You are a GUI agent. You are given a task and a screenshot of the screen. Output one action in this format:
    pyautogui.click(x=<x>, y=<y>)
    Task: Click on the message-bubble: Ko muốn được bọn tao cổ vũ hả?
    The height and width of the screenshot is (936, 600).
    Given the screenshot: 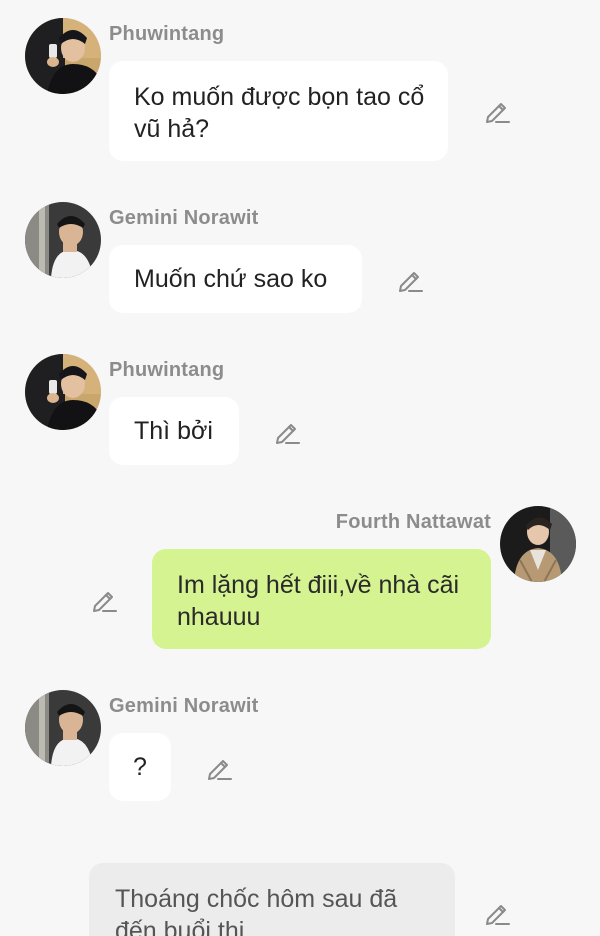 What is the action you would take?
    pyautogui.click(x=278, y=111)
    